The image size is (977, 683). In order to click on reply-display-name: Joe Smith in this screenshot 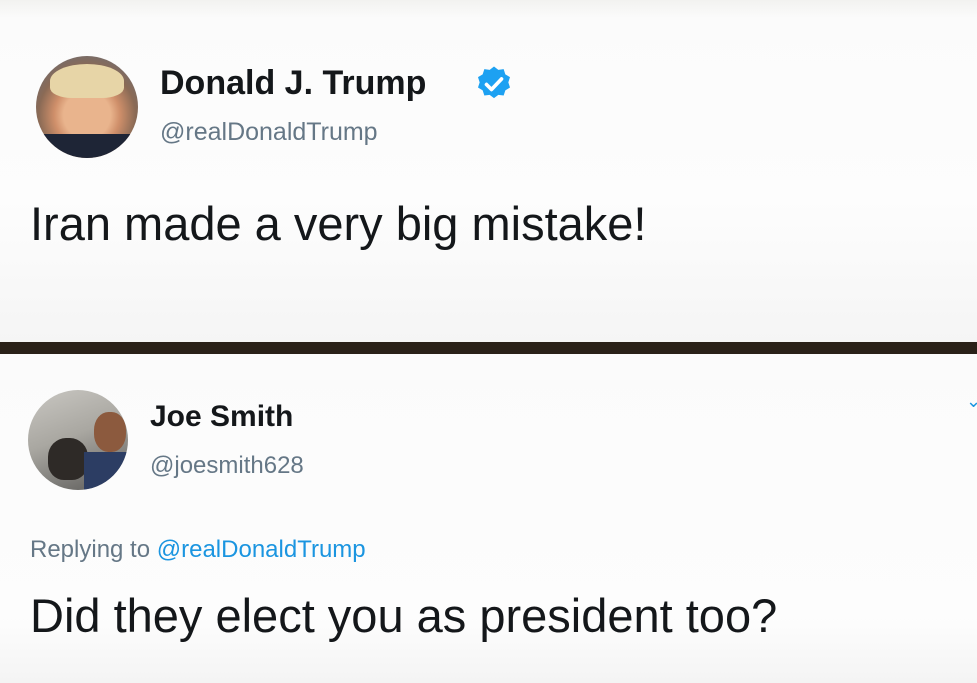, I will do `click(221, 417)`.